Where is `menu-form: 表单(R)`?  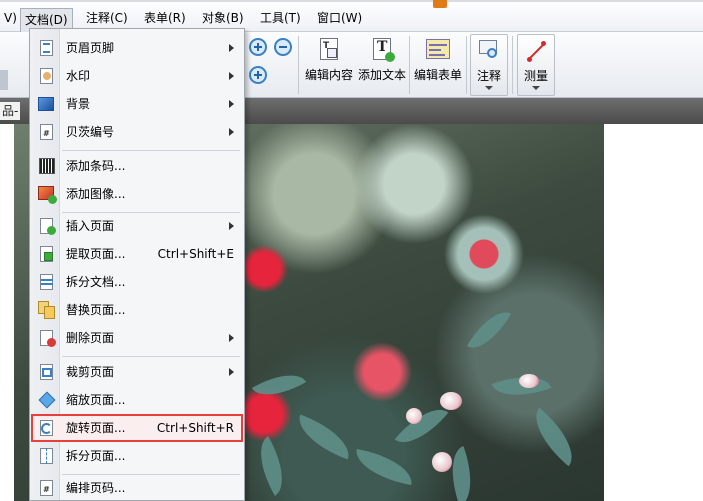
menu-form: 表单(R) is located at coordinates (165, 18).